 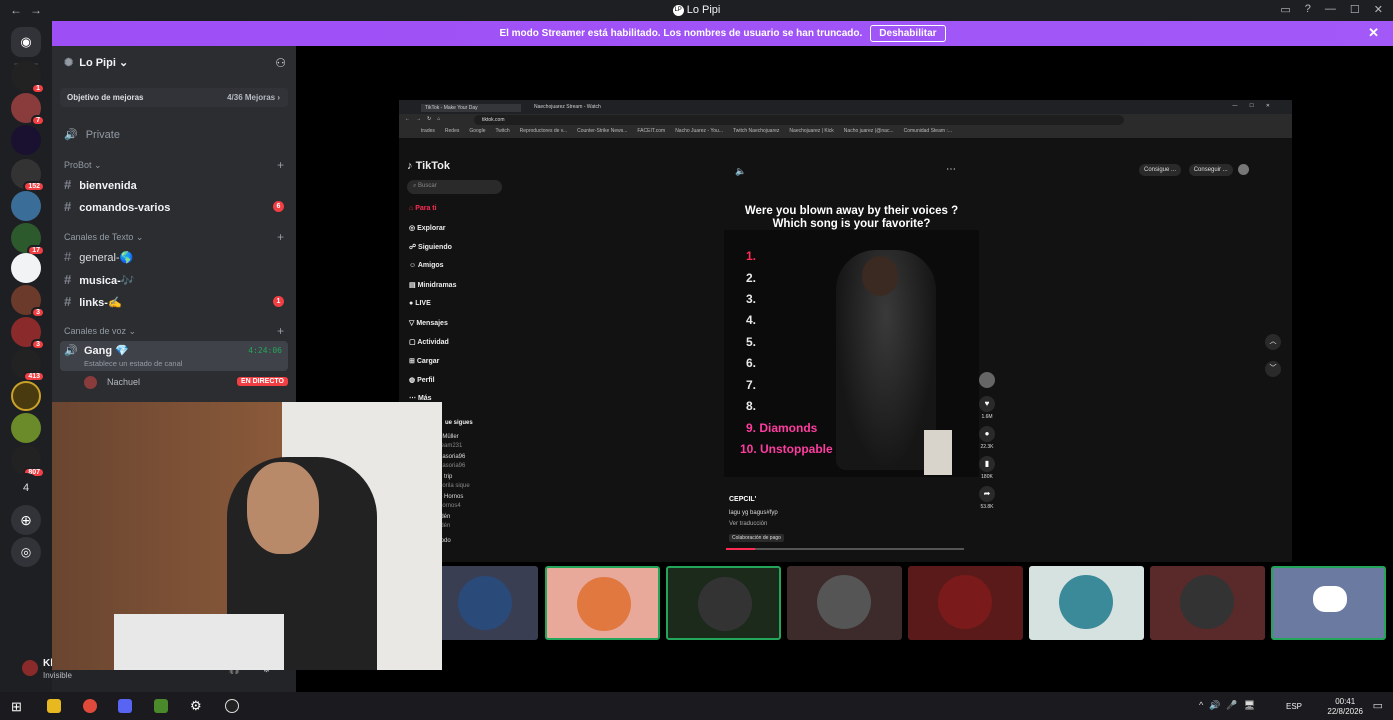 I want to click on bookmark-icon: ▮, so click(x=987, y=464).